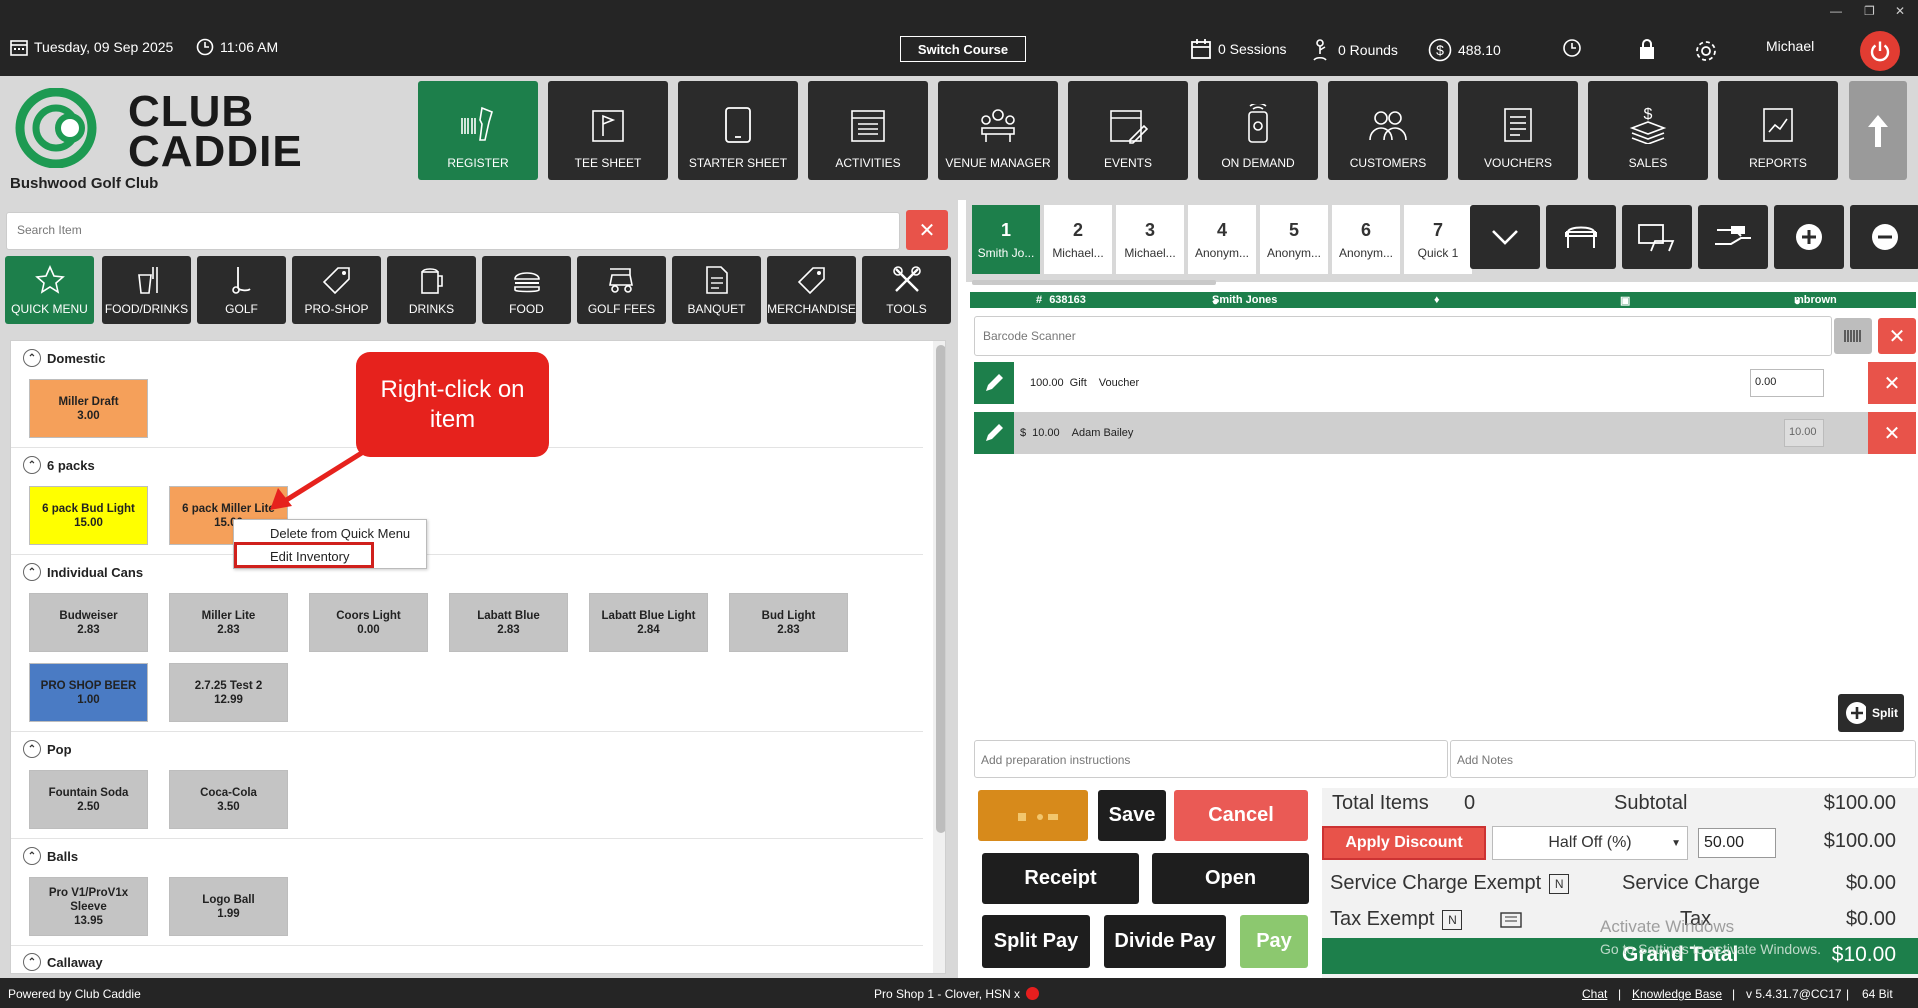 This screenshot has height=1008, width=1918. What do you see at coordinates (927, 230) in the screenshot?
I see `clear-search-button: ✕` at bounding box center [927, 230].